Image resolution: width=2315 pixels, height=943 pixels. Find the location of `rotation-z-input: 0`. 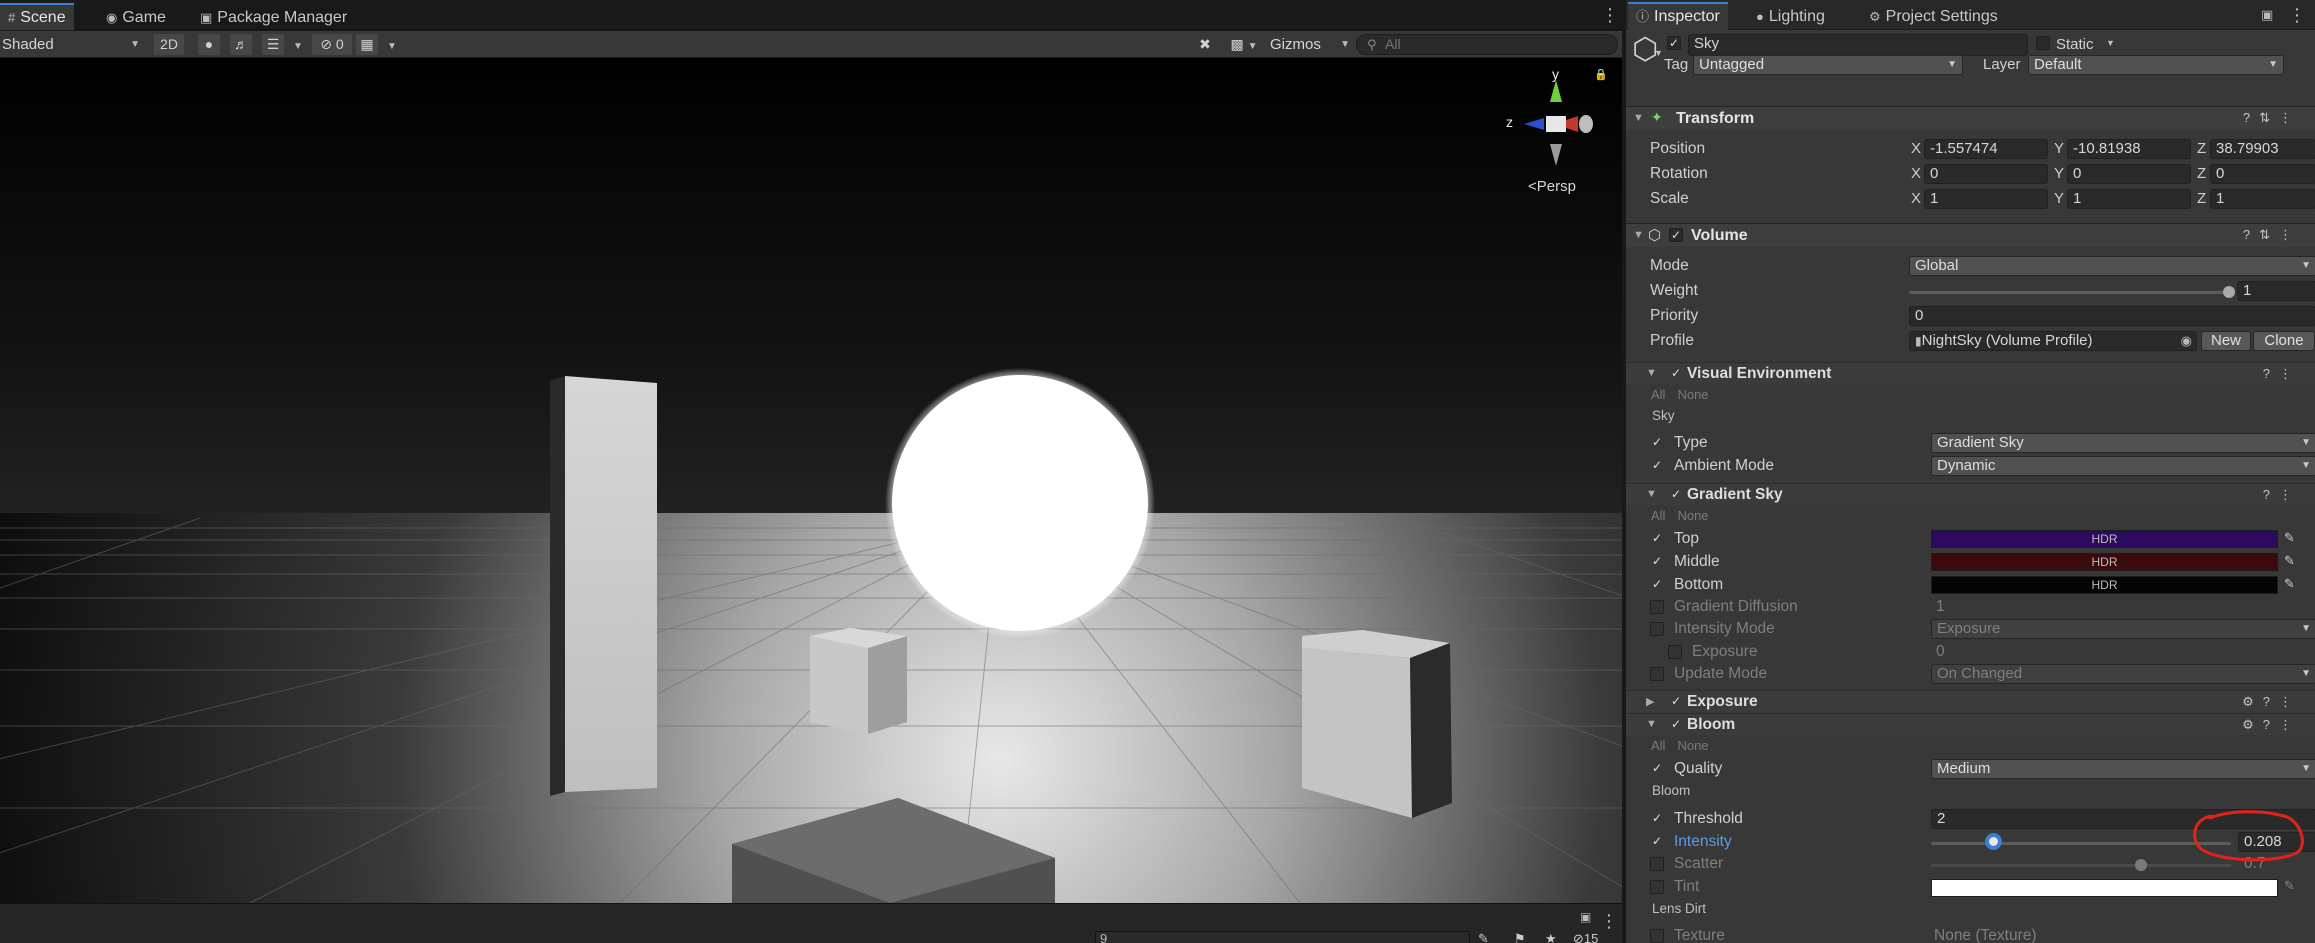

rotation-z-input: 0 is located at coordinates (2262, 174).